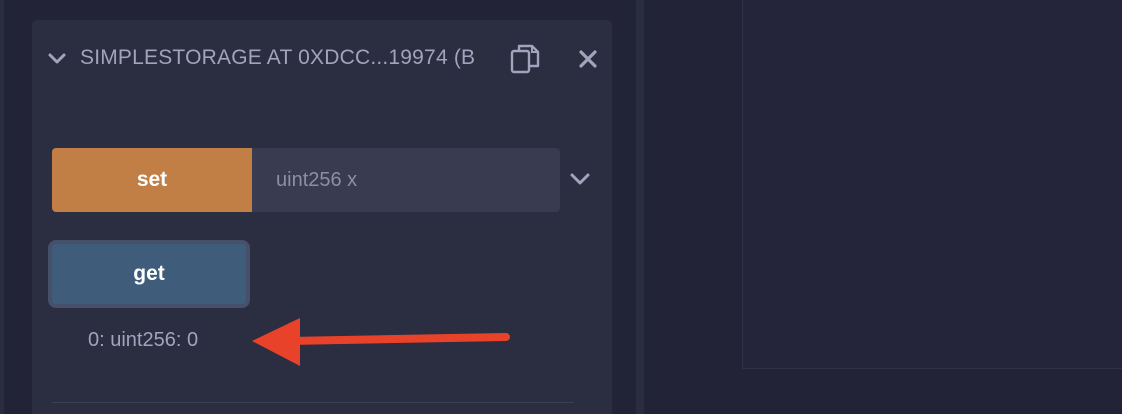 The height and width of the screenshot is (414, 1122). Describe the element at coordinates (2, 207) in the screenshot. I see `left-border` at that location.